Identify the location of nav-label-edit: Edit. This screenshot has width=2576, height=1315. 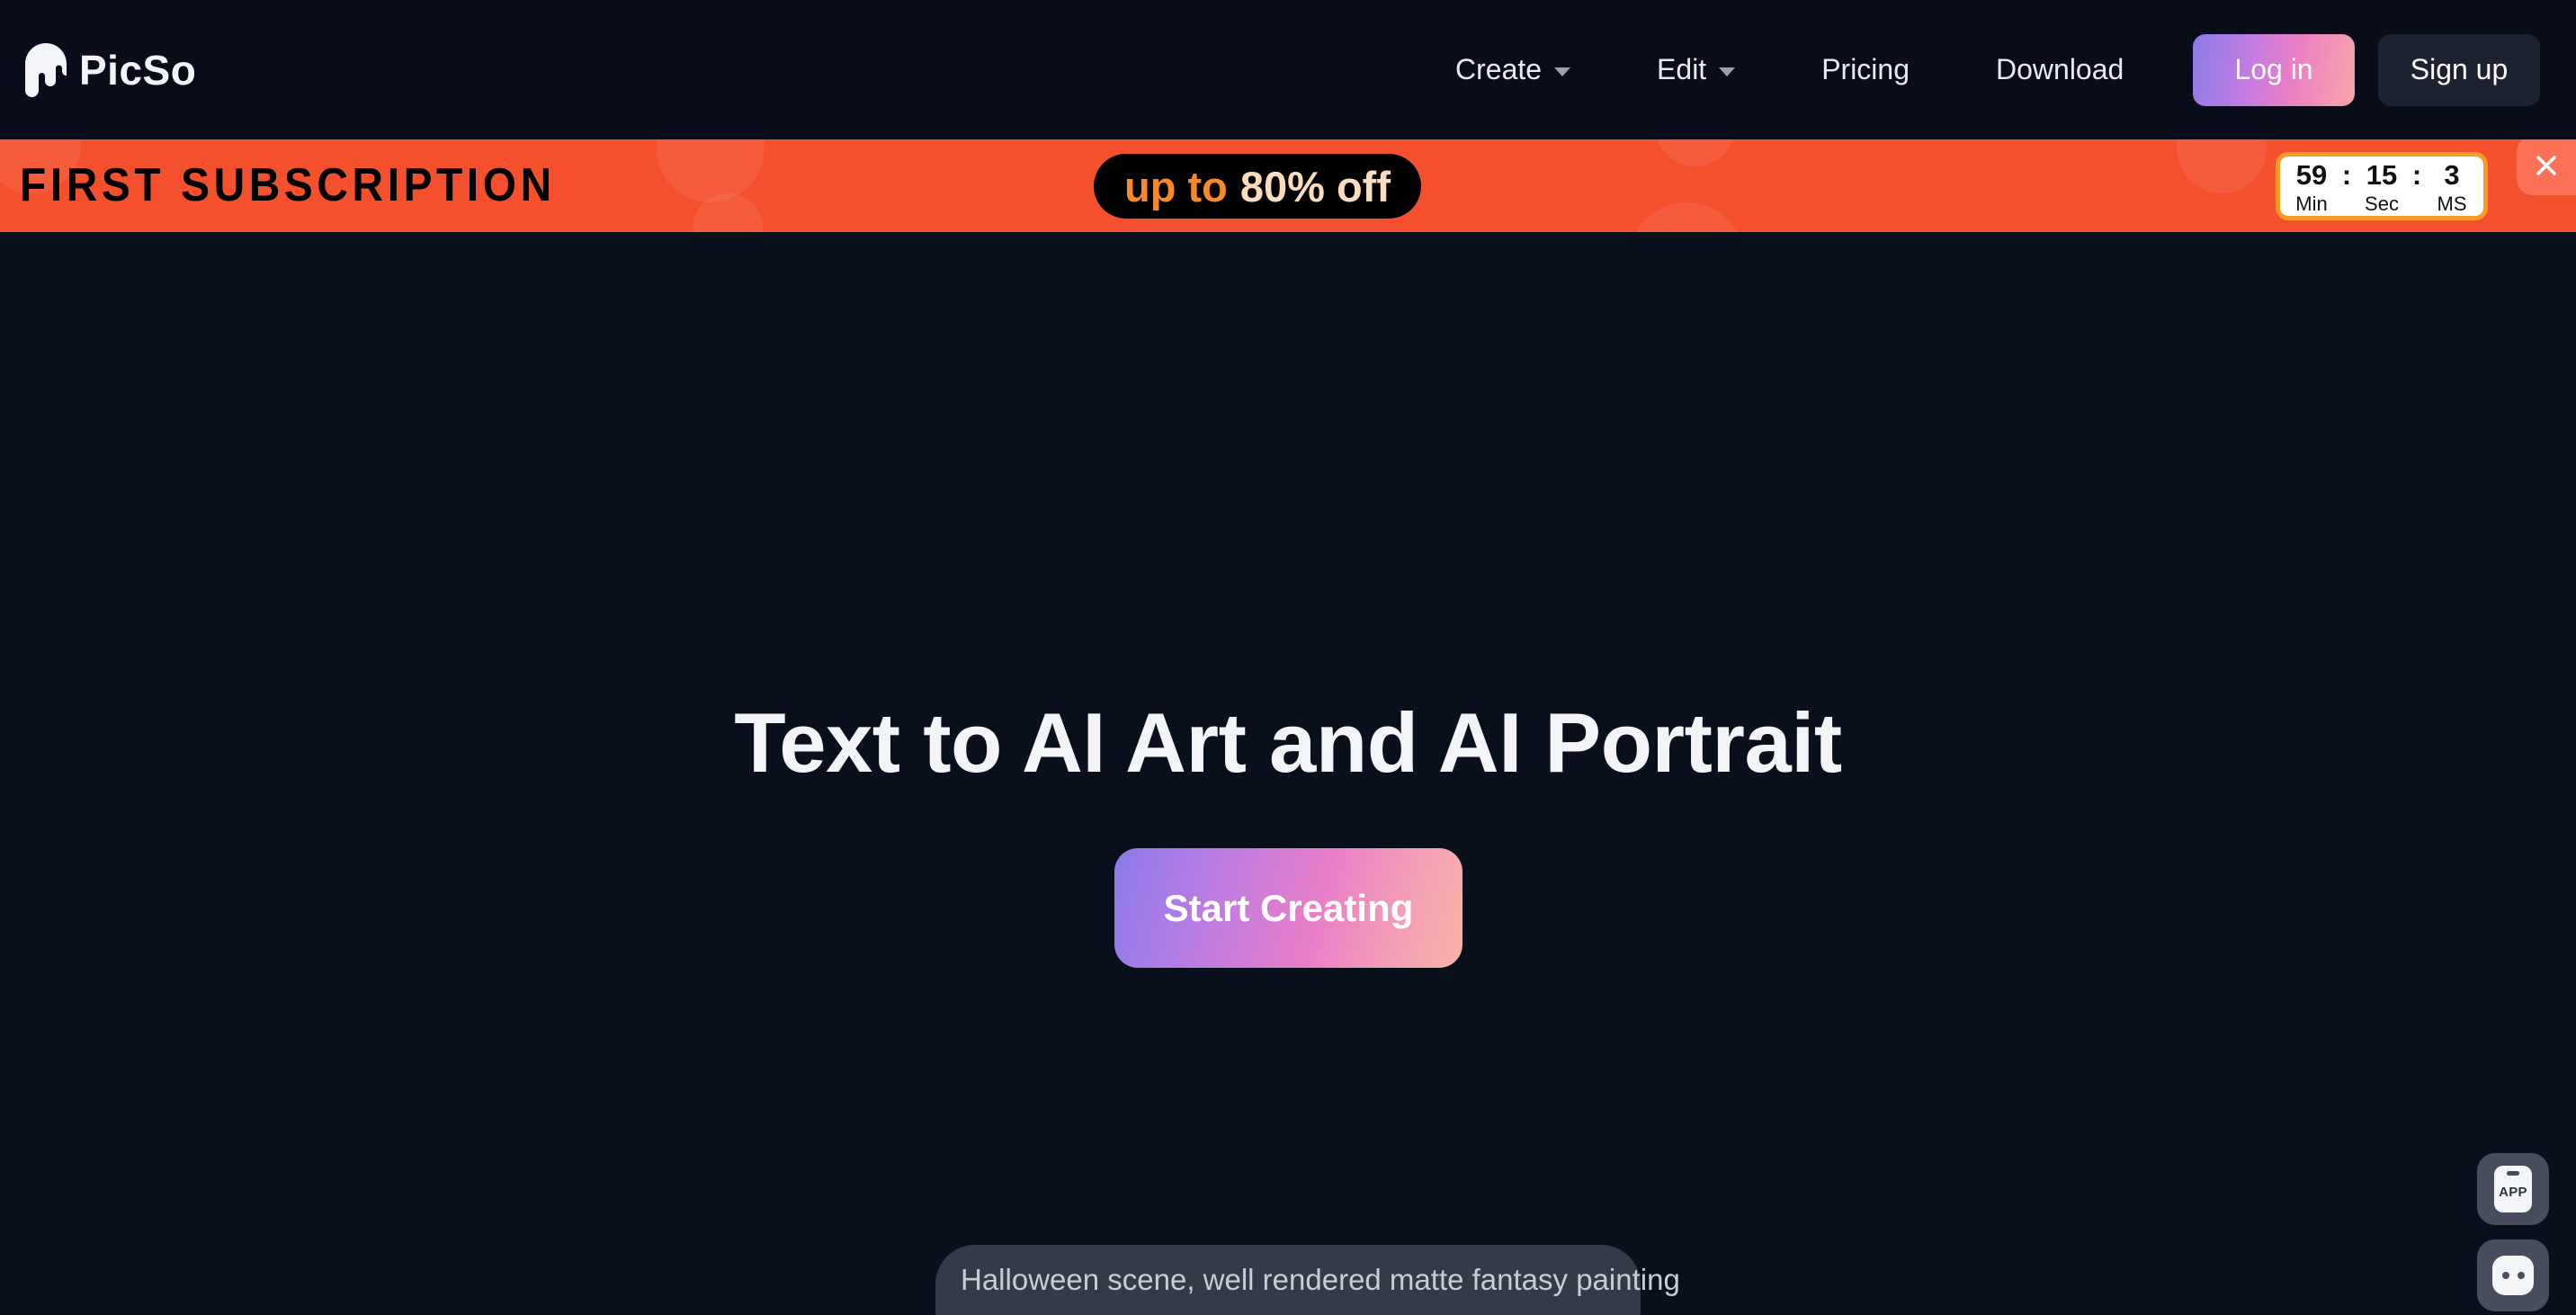
(1682, 69).